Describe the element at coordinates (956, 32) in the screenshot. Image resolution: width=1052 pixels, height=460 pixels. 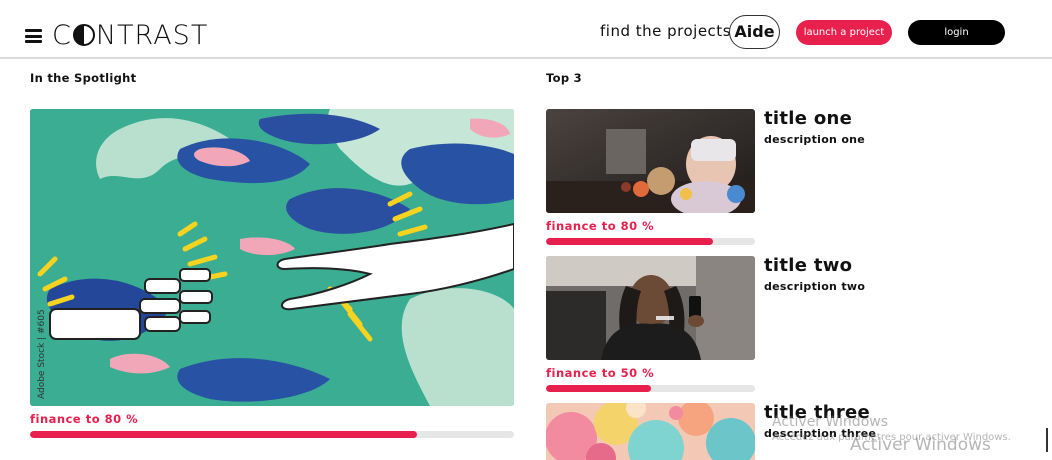
I see `login-button: login` at that location.